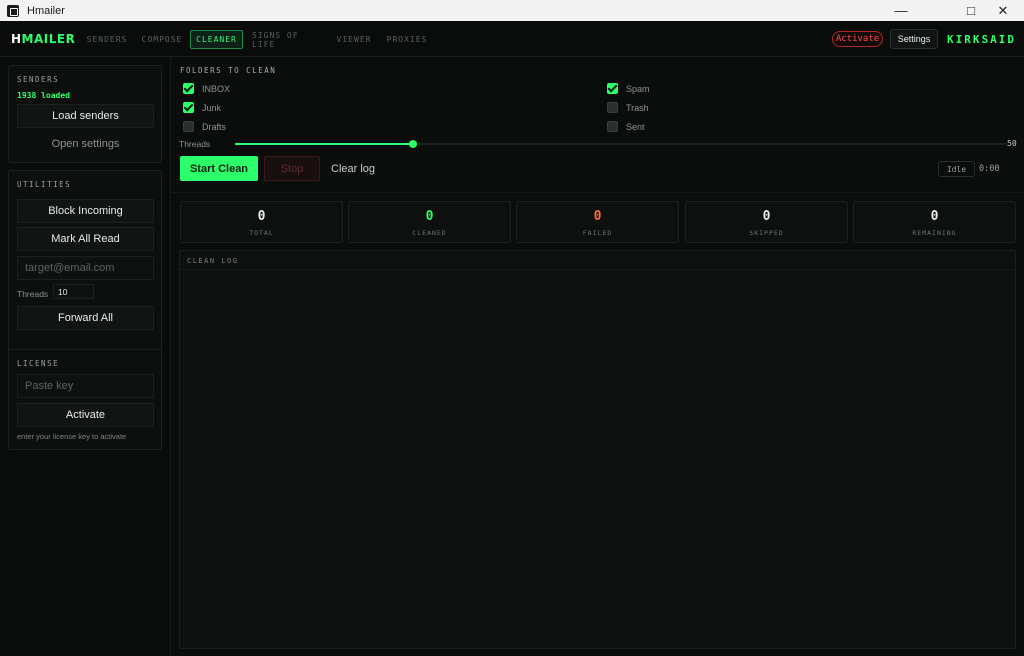 The width and height of the screenshot is (1024, 656). Describe the element at coordinates (597, 216) in the screenshot. I see `stat-failed-value: 0` at that location.